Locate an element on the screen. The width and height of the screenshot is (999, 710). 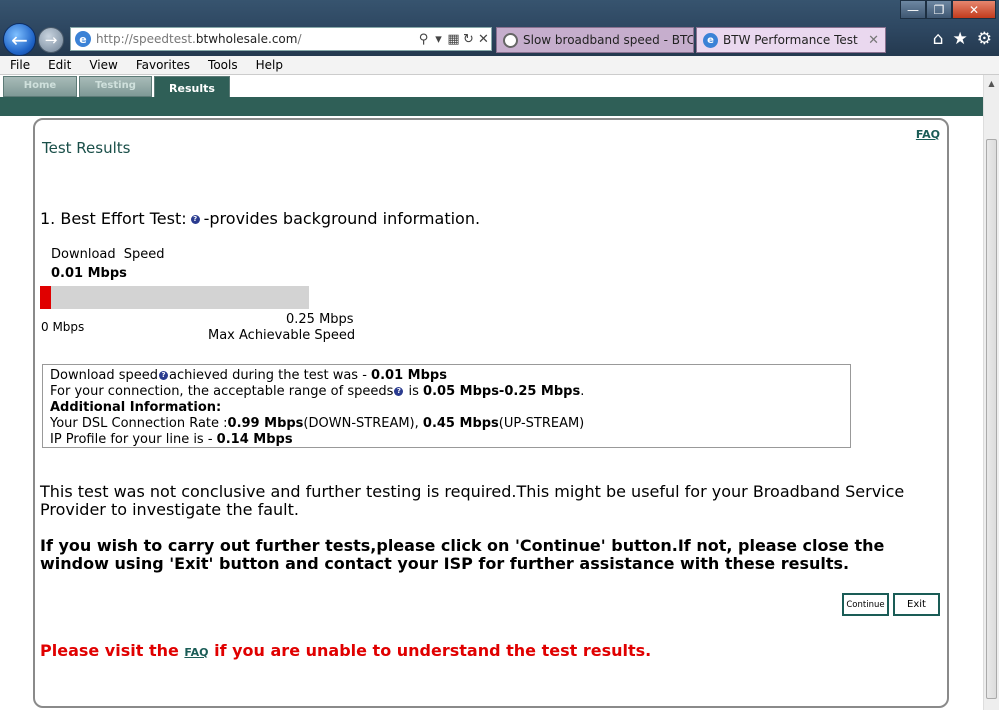
menu-file: File is located at coordinates (19, 65).